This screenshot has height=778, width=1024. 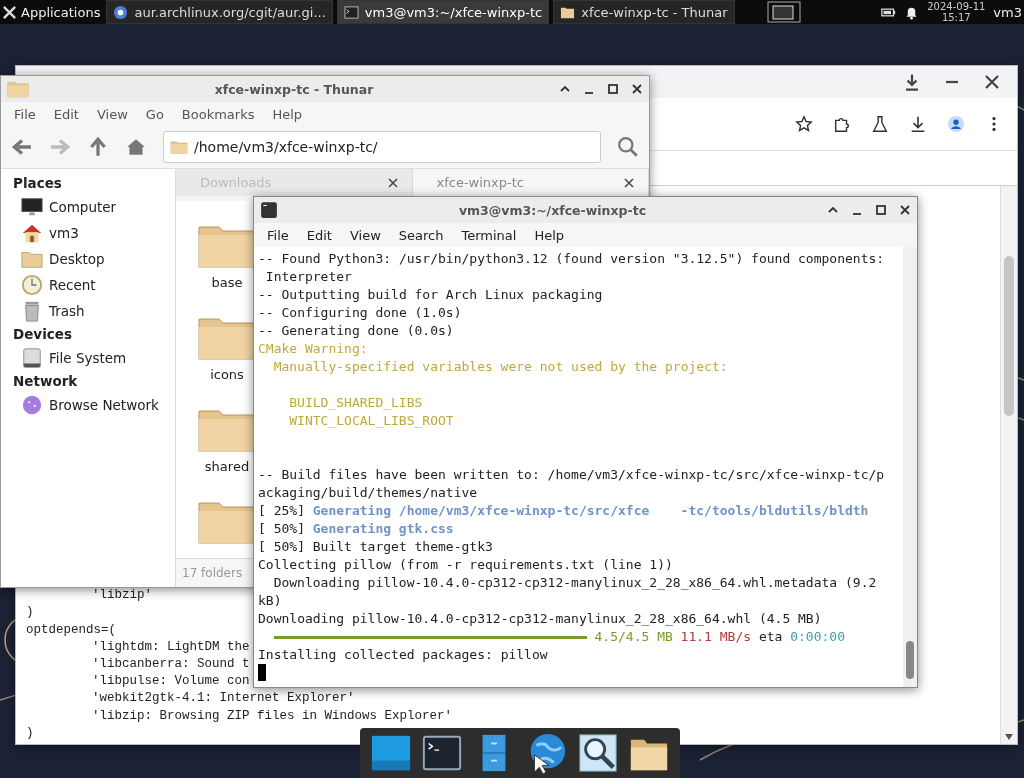 I want to click on terminal-text: BUILD_SHARED_LIBS, so click(x=356, y=403).